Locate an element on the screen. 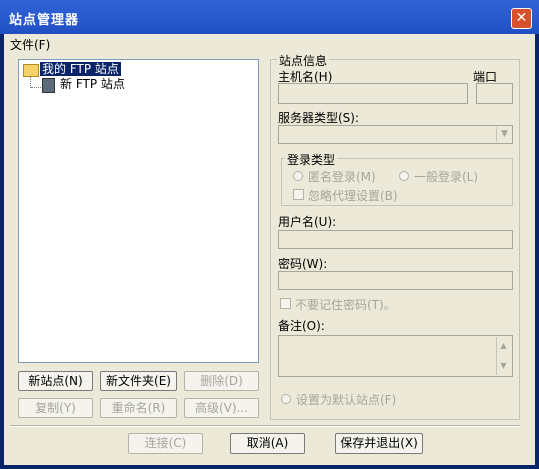 This screenshot has height=469, width=539. save-exit-button: 保存并退出(X) is located at coordinates (379, 443).